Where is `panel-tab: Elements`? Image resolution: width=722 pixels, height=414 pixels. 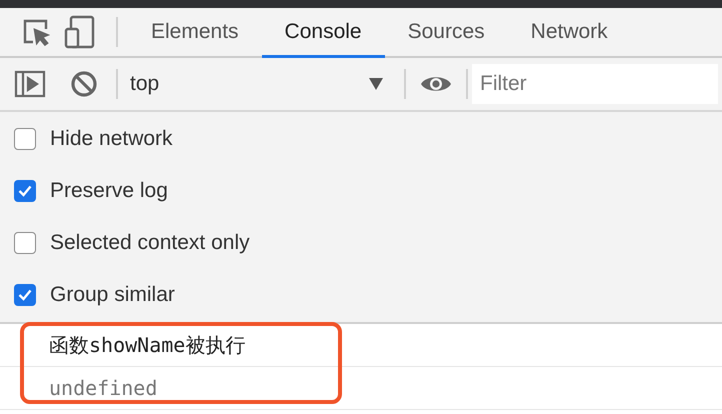
panel-tab: Elements is located at coordinates (195, 33).